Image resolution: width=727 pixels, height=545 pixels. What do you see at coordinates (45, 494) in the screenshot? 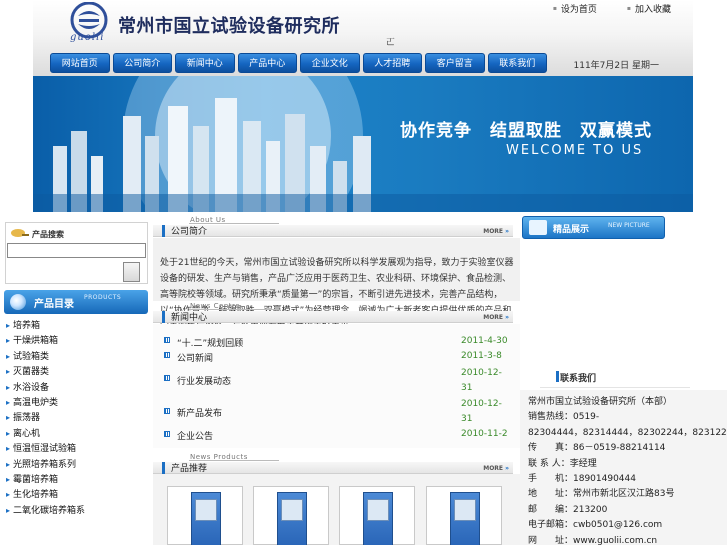
I see `category-item: 生化培养箱` at bounding box center [45, 494].